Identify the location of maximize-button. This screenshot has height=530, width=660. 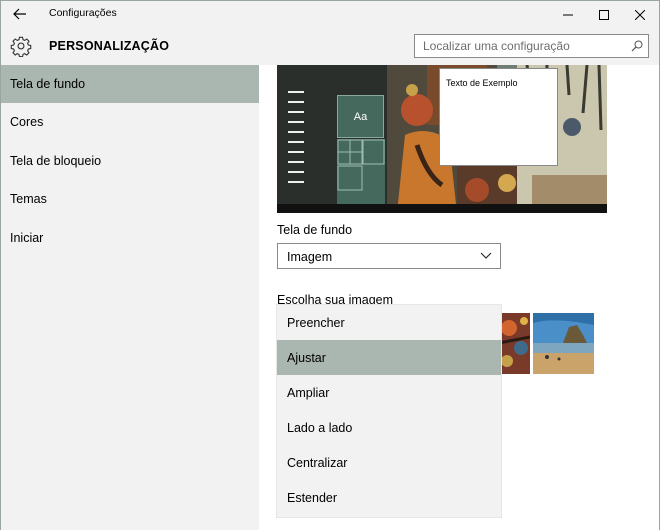
(604, 14).